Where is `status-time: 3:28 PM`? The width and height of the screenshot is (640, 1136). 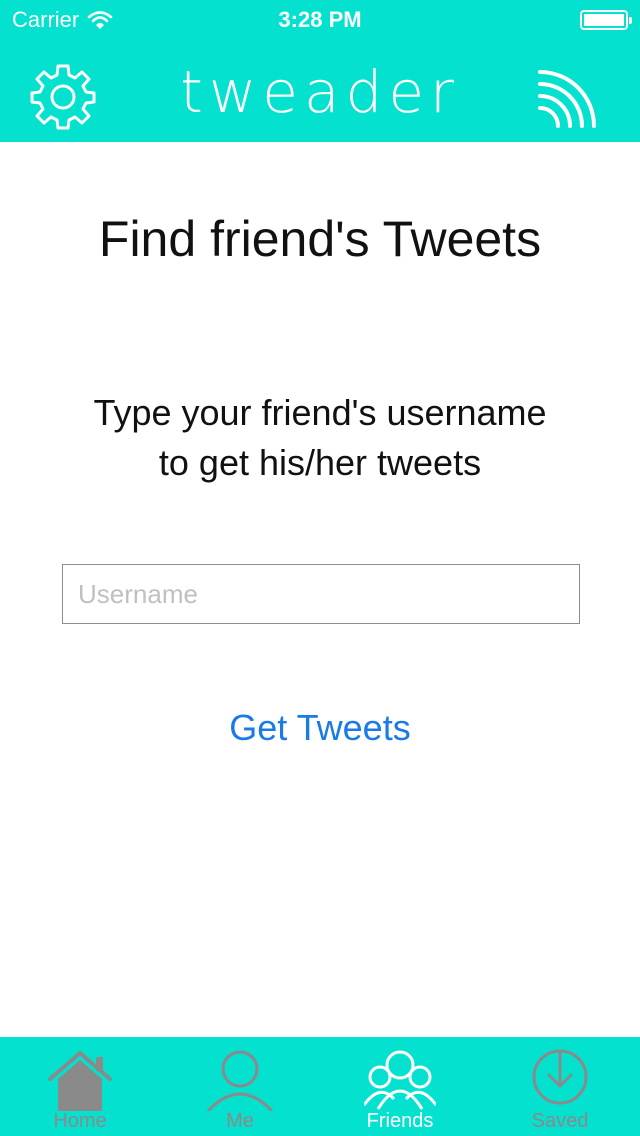
status-time: 3:28 PM is located at coordinates (320, 19).